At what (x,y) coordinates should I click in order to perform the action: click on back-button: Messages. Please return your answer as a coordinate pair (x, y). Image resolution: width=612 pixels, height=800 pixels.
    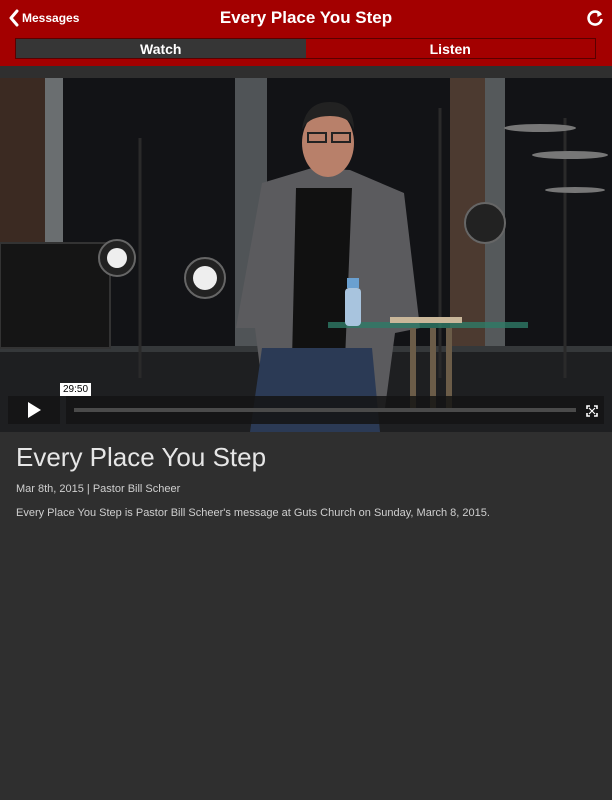
    Looking at the image, I should click on (43, 18).